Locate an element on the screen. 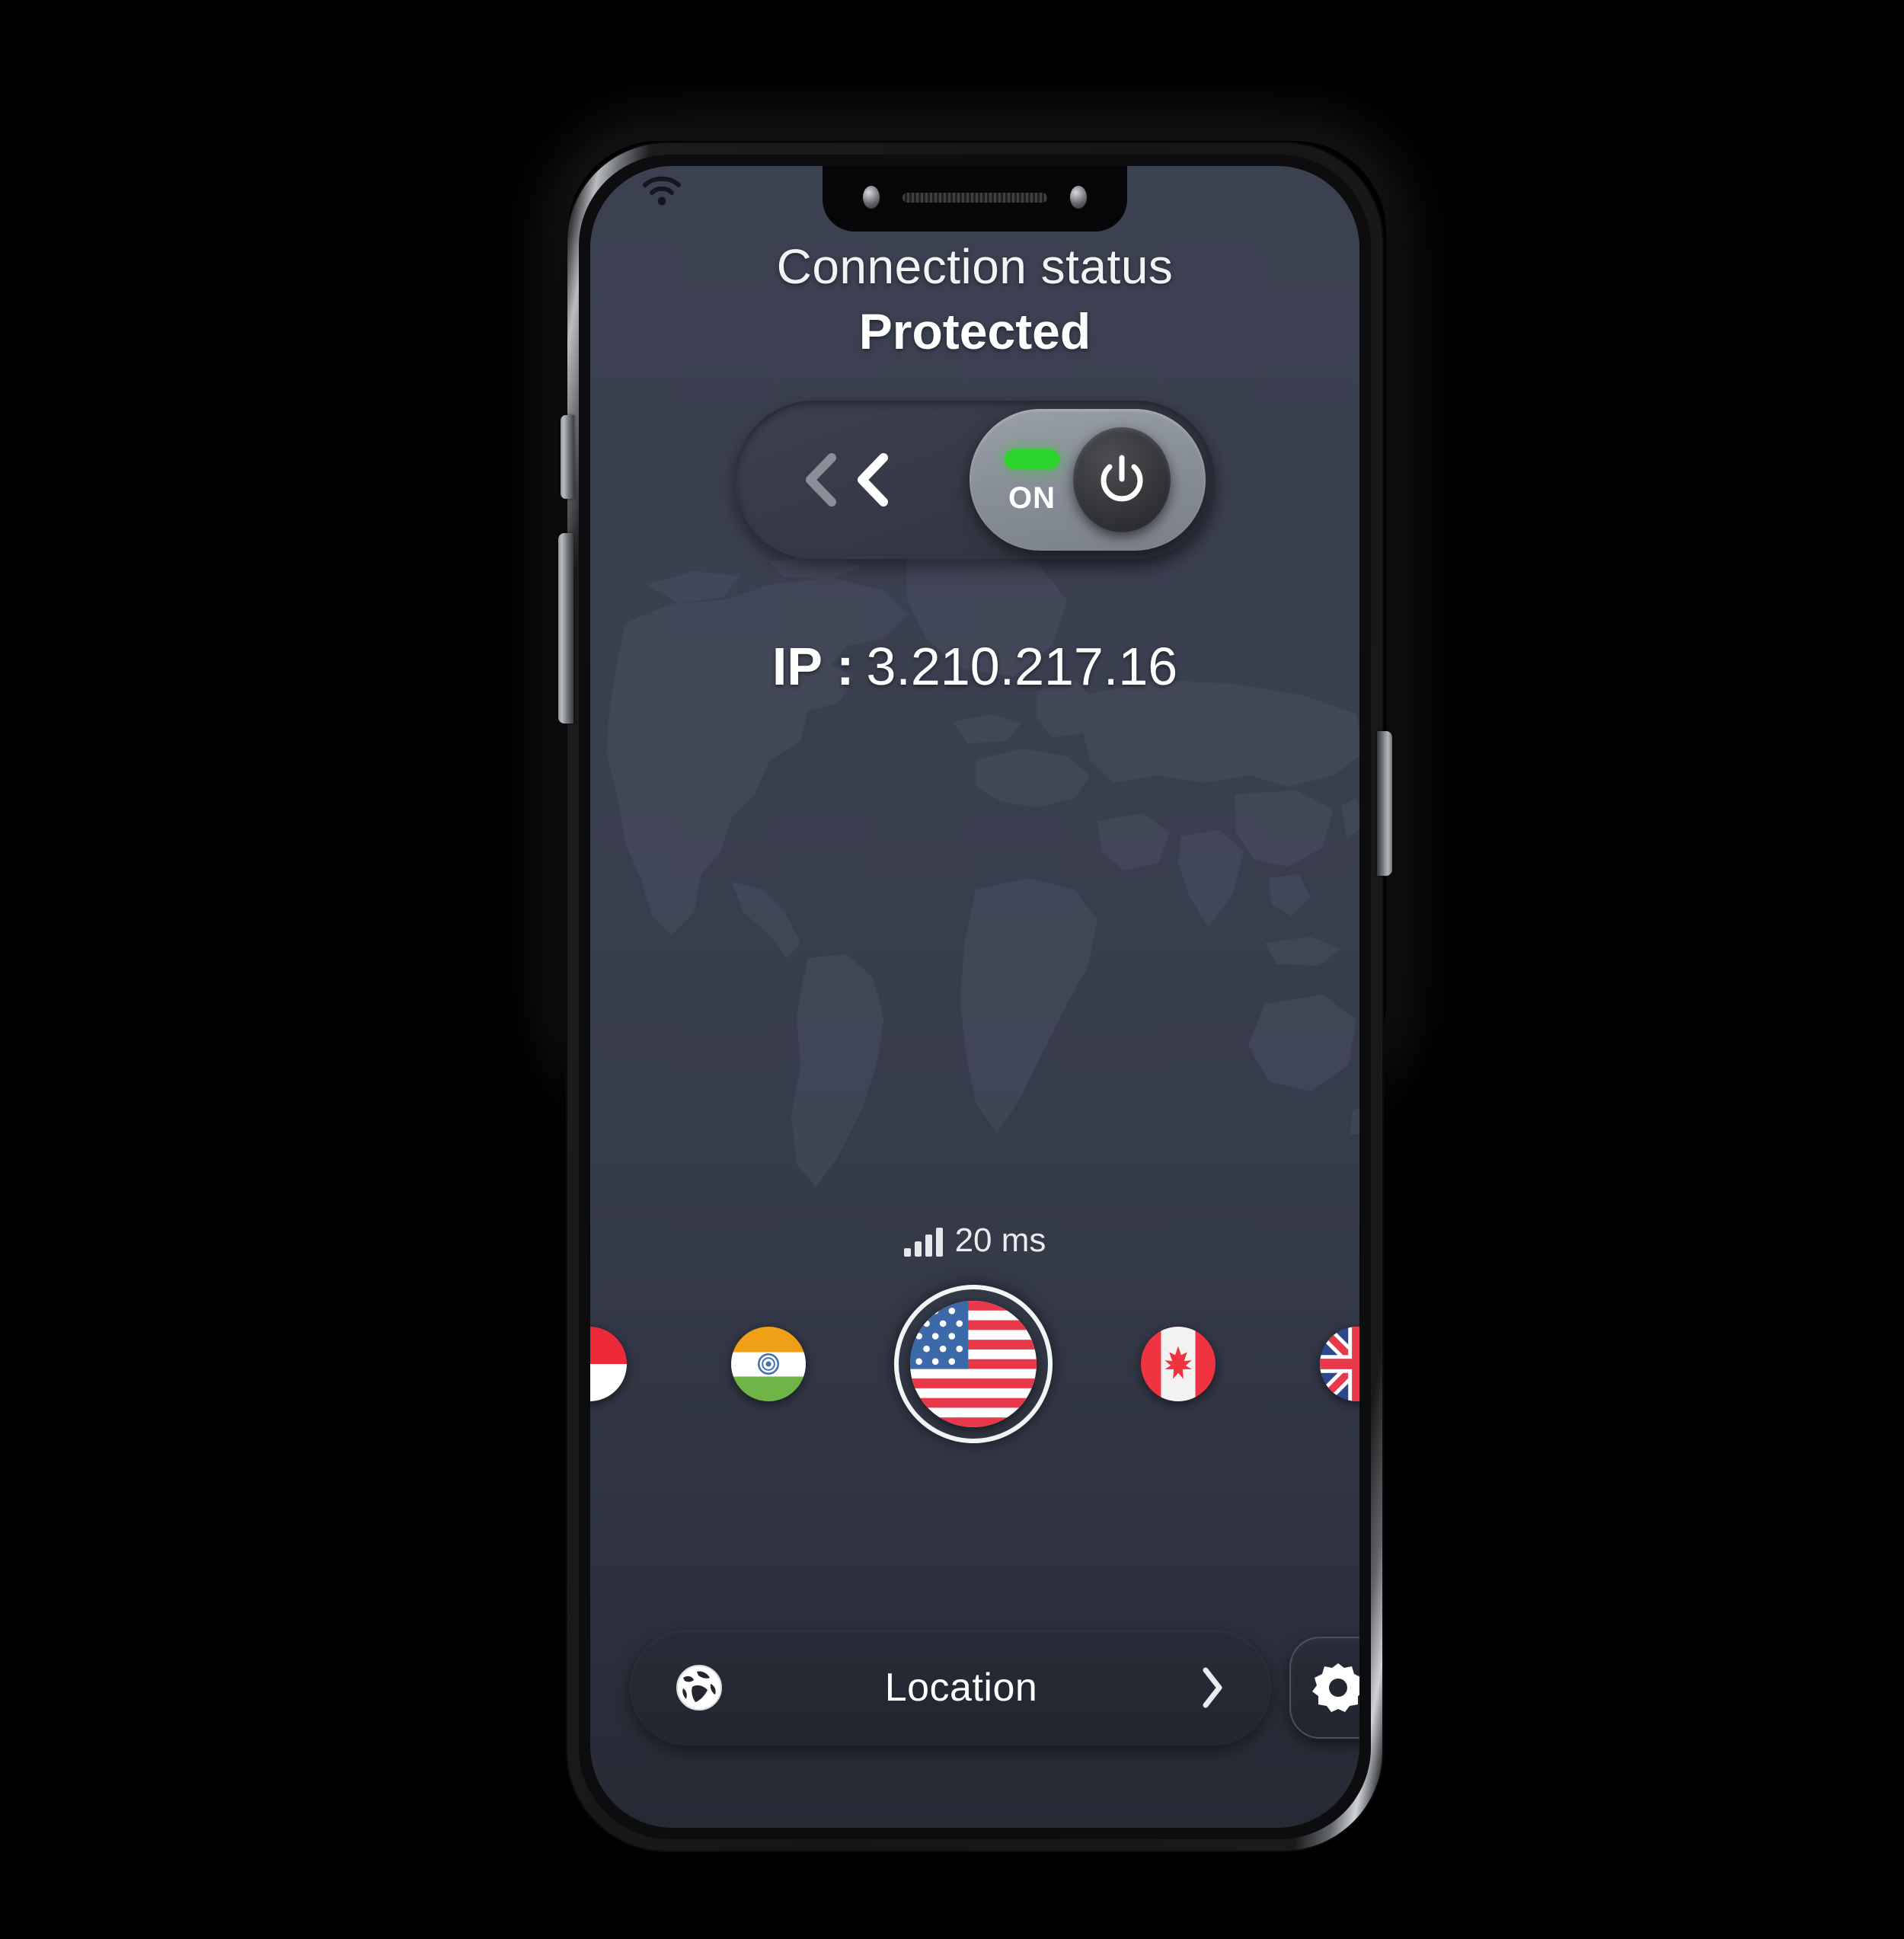  flag-item-united-kingdom is located at coordinates (1339, 1364).